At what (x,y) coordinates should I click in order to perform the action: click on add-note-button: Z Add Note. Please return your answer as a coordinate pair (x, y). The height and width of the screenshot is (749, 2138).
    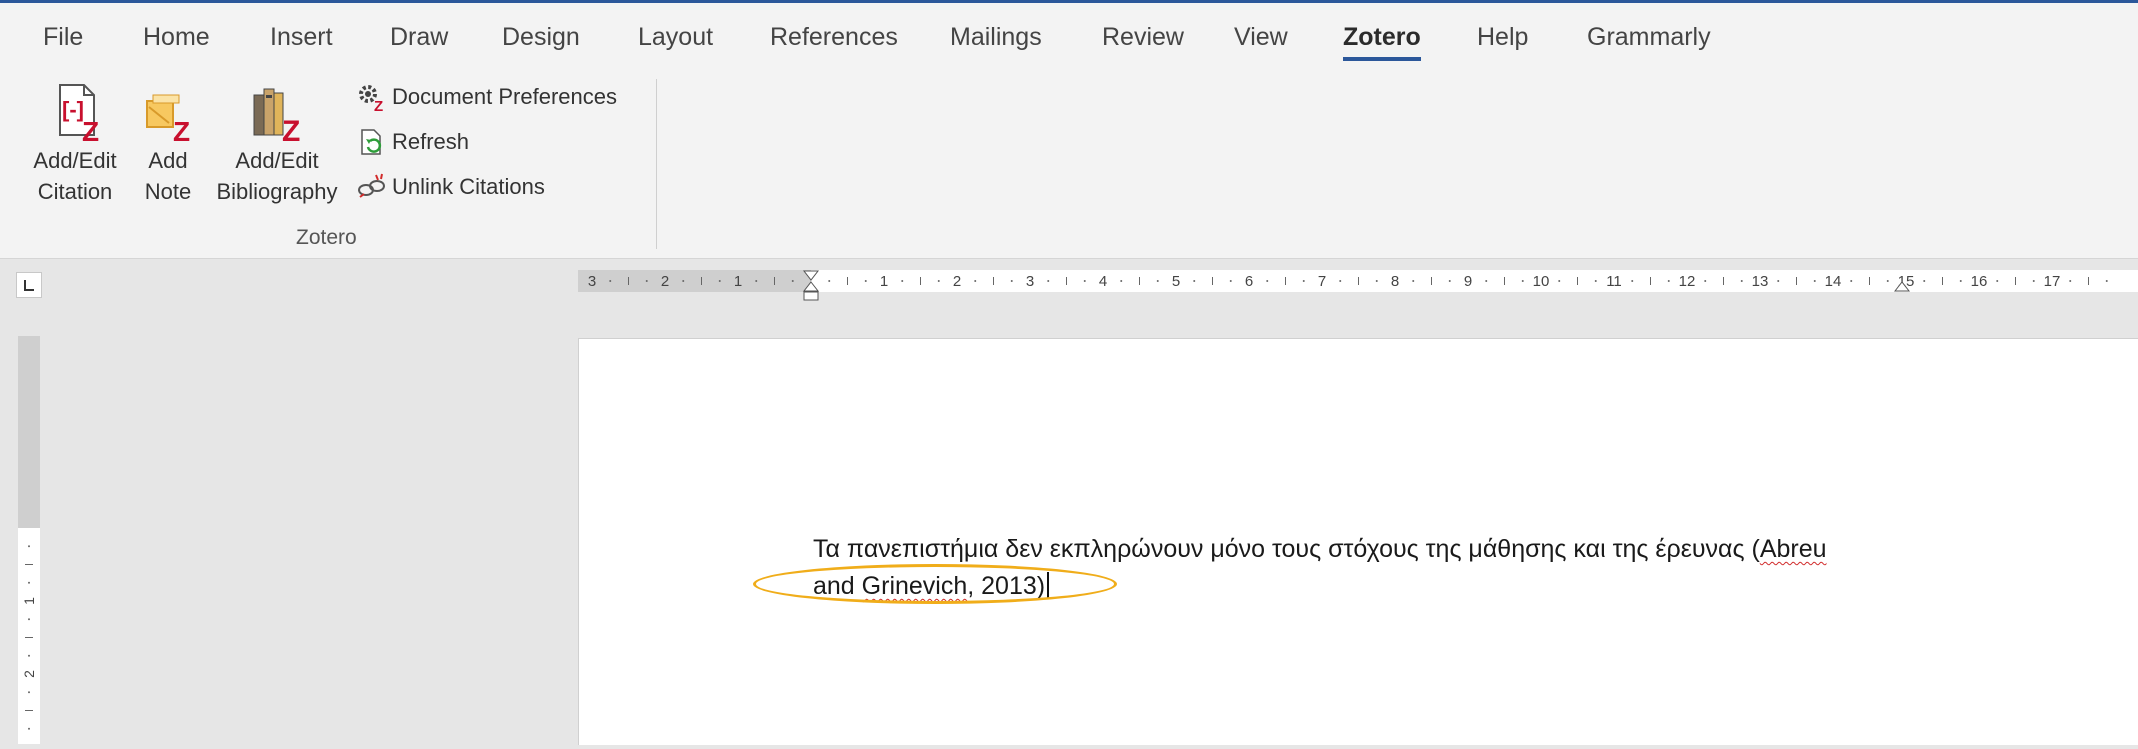
    Looking at the image, I should click on (168, 144).